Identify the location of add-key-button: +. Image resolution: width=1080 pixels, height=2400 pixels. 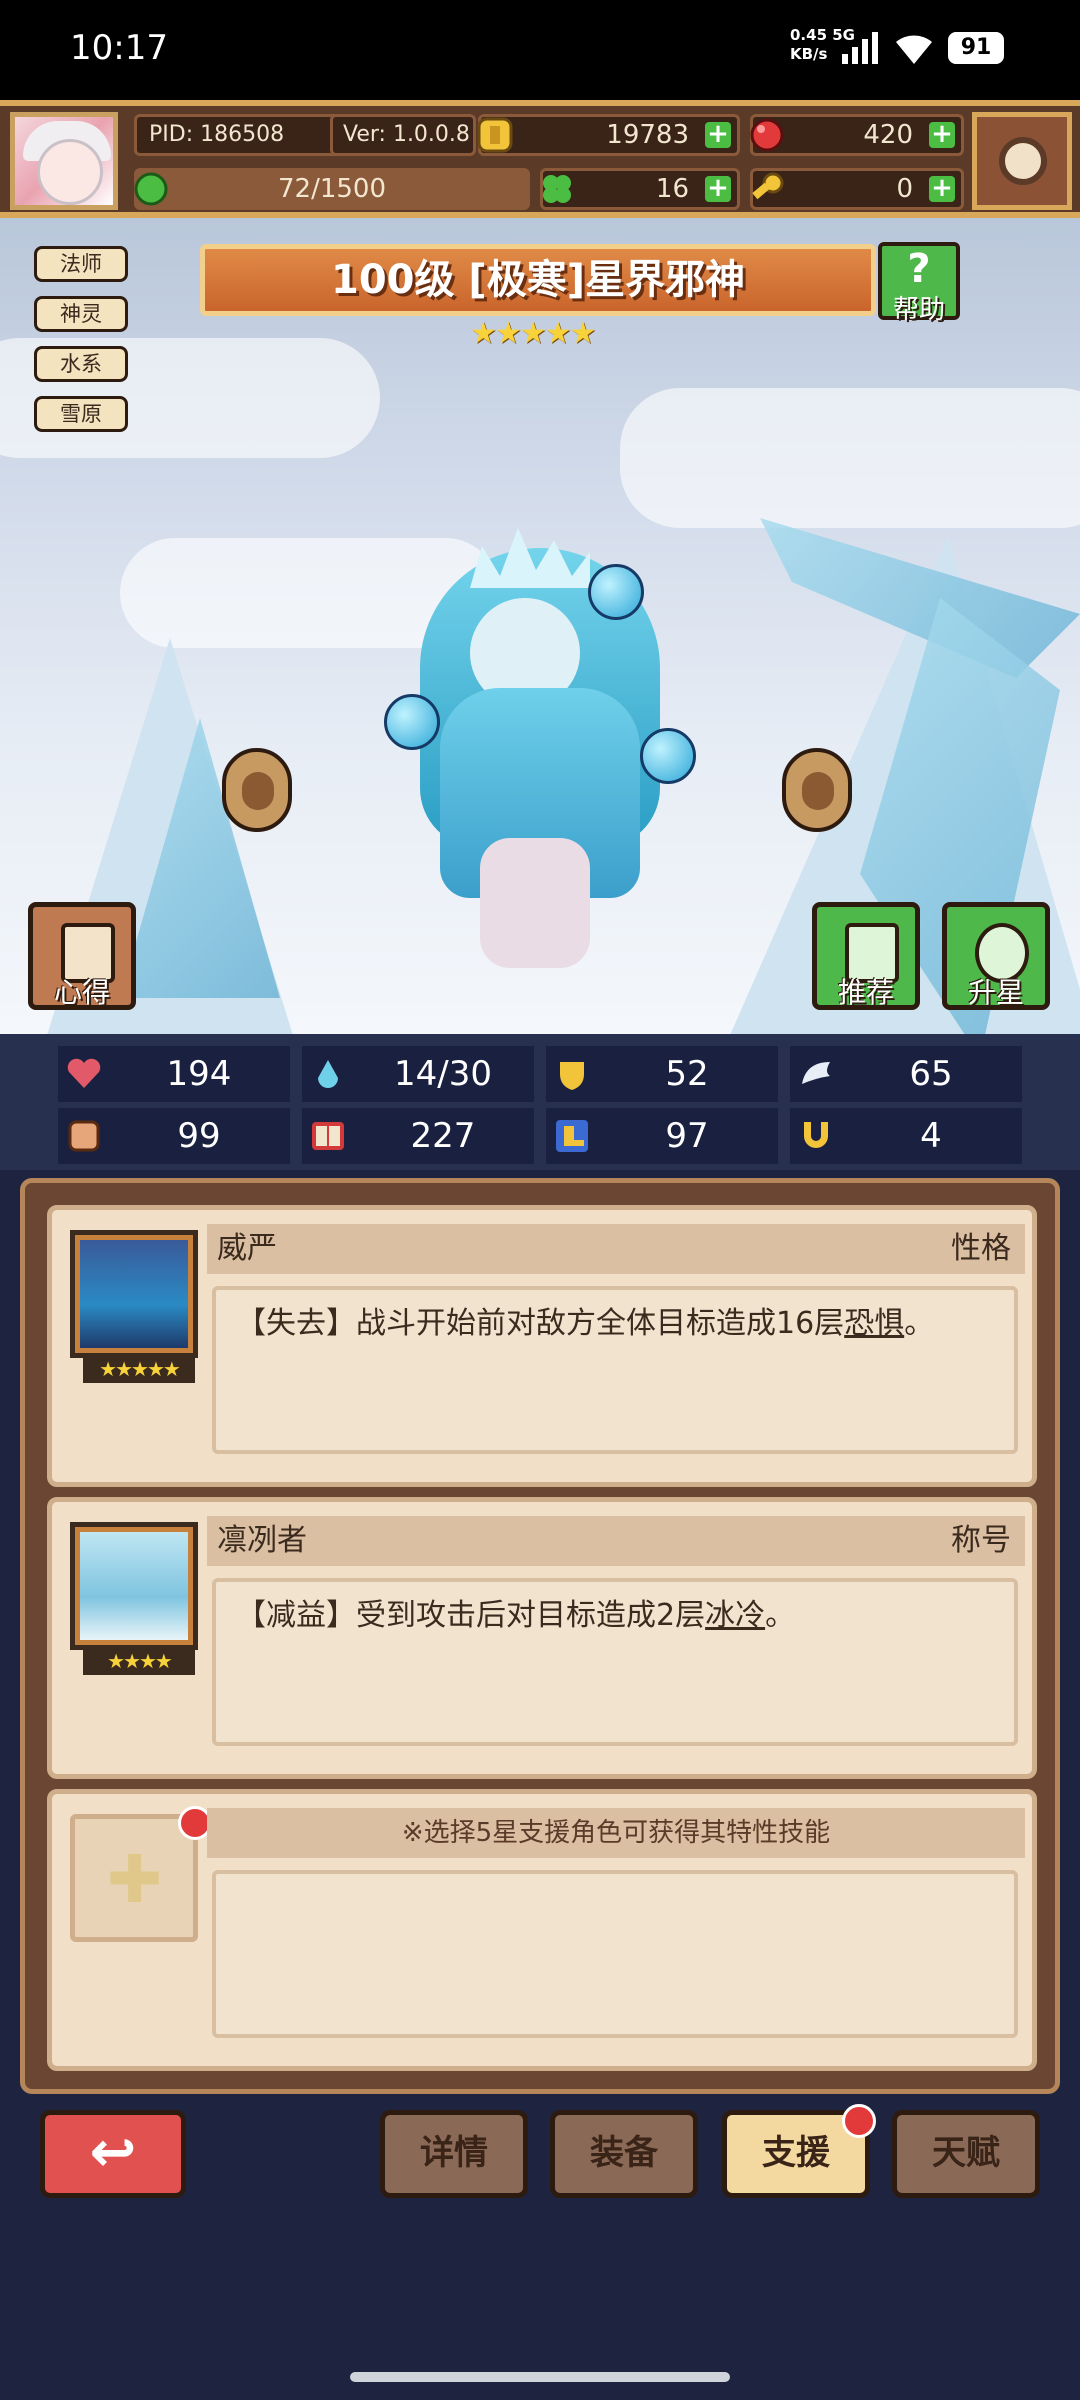
(942, 188).